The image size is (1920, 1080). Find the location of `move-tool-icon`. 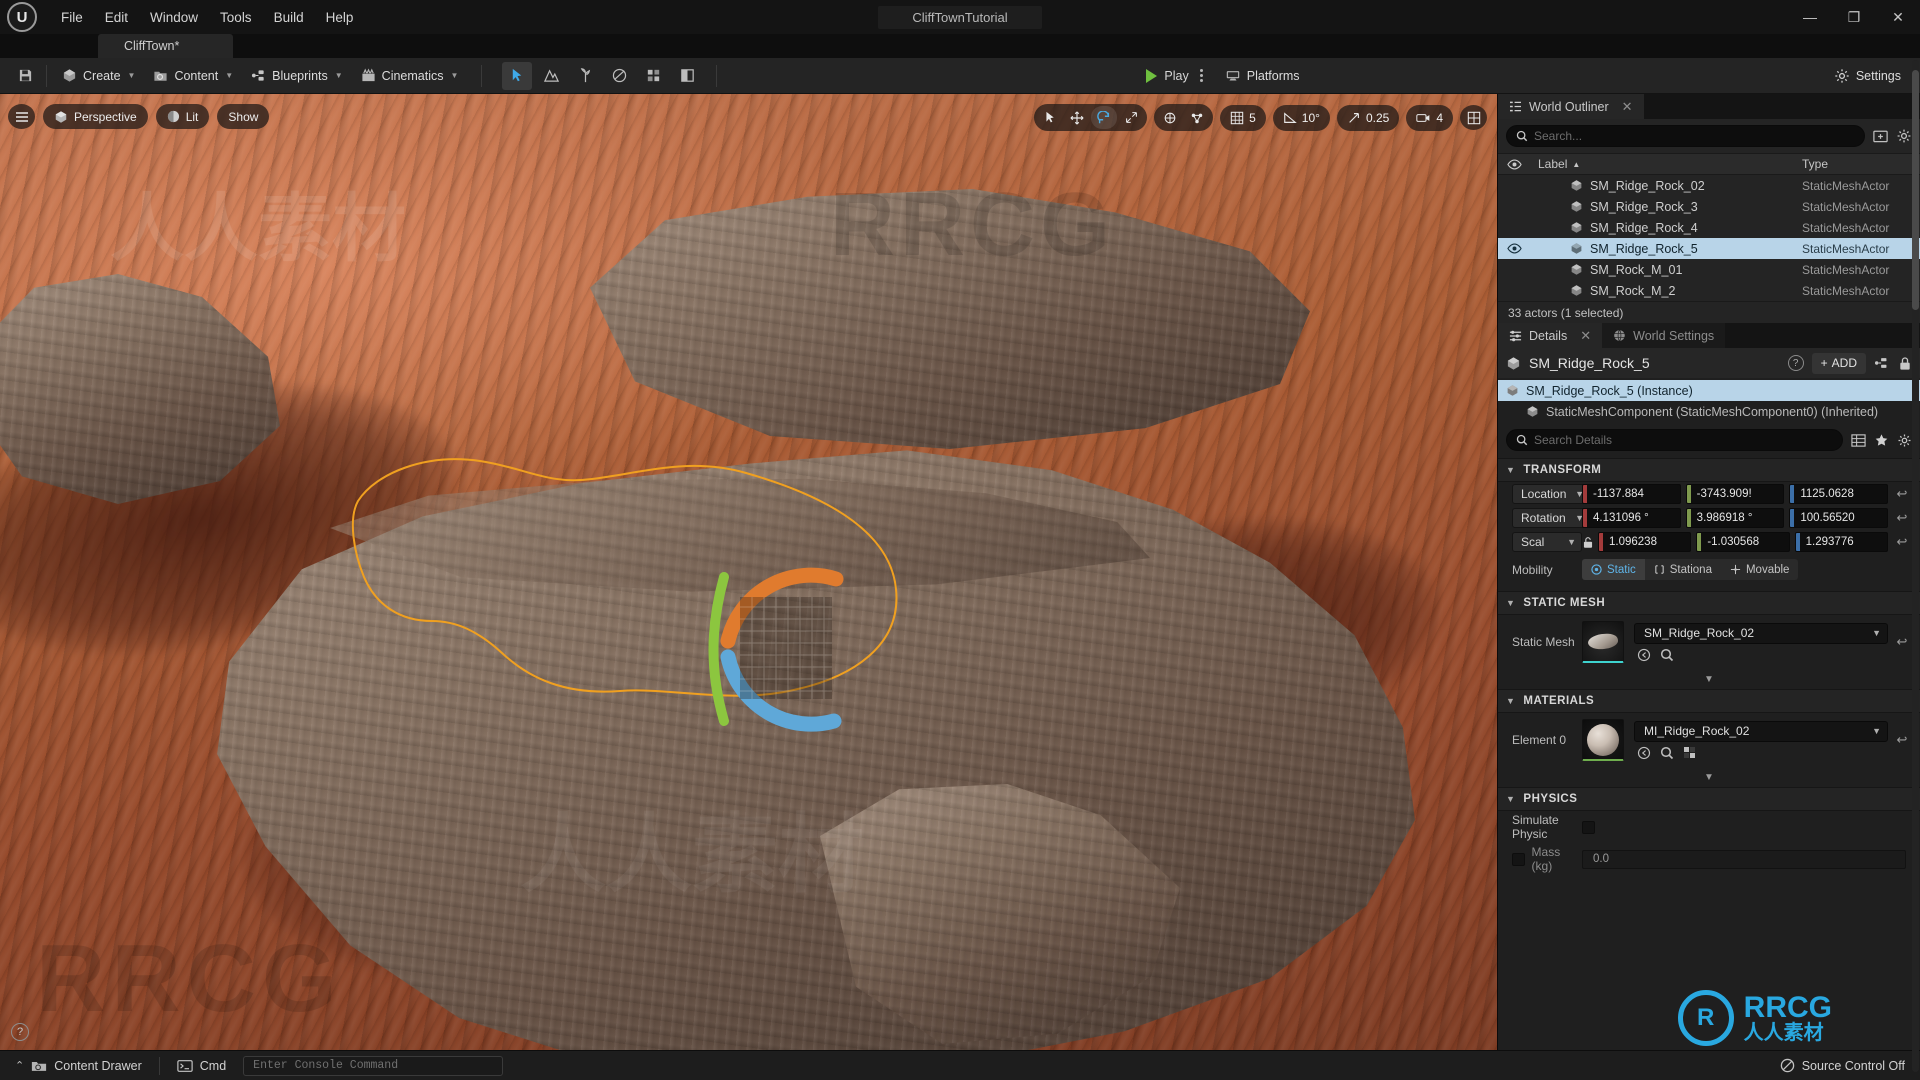

move-tool-icon is located at coordinates (1077, 117).